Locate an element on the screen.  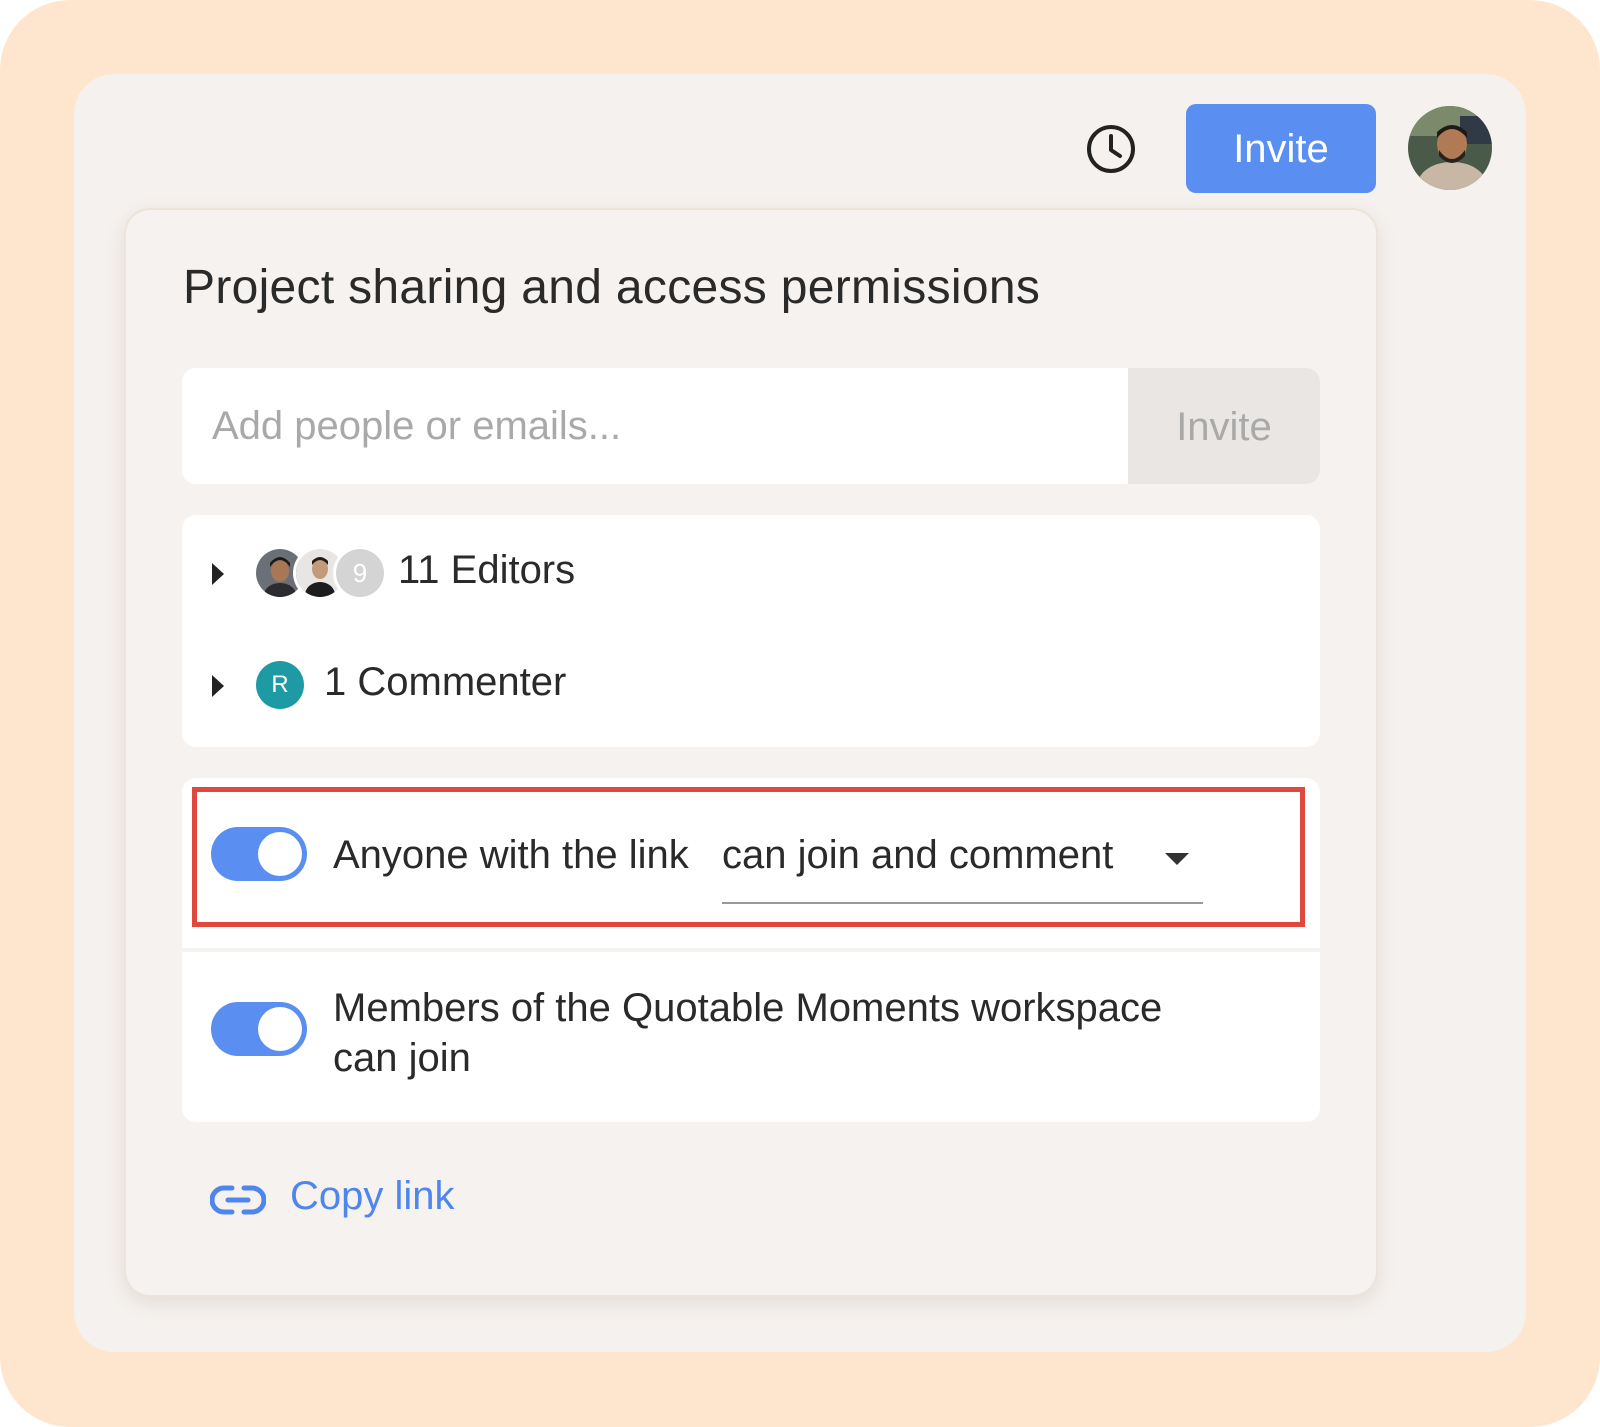
user-avatar is located at coordinates (1450, 148).